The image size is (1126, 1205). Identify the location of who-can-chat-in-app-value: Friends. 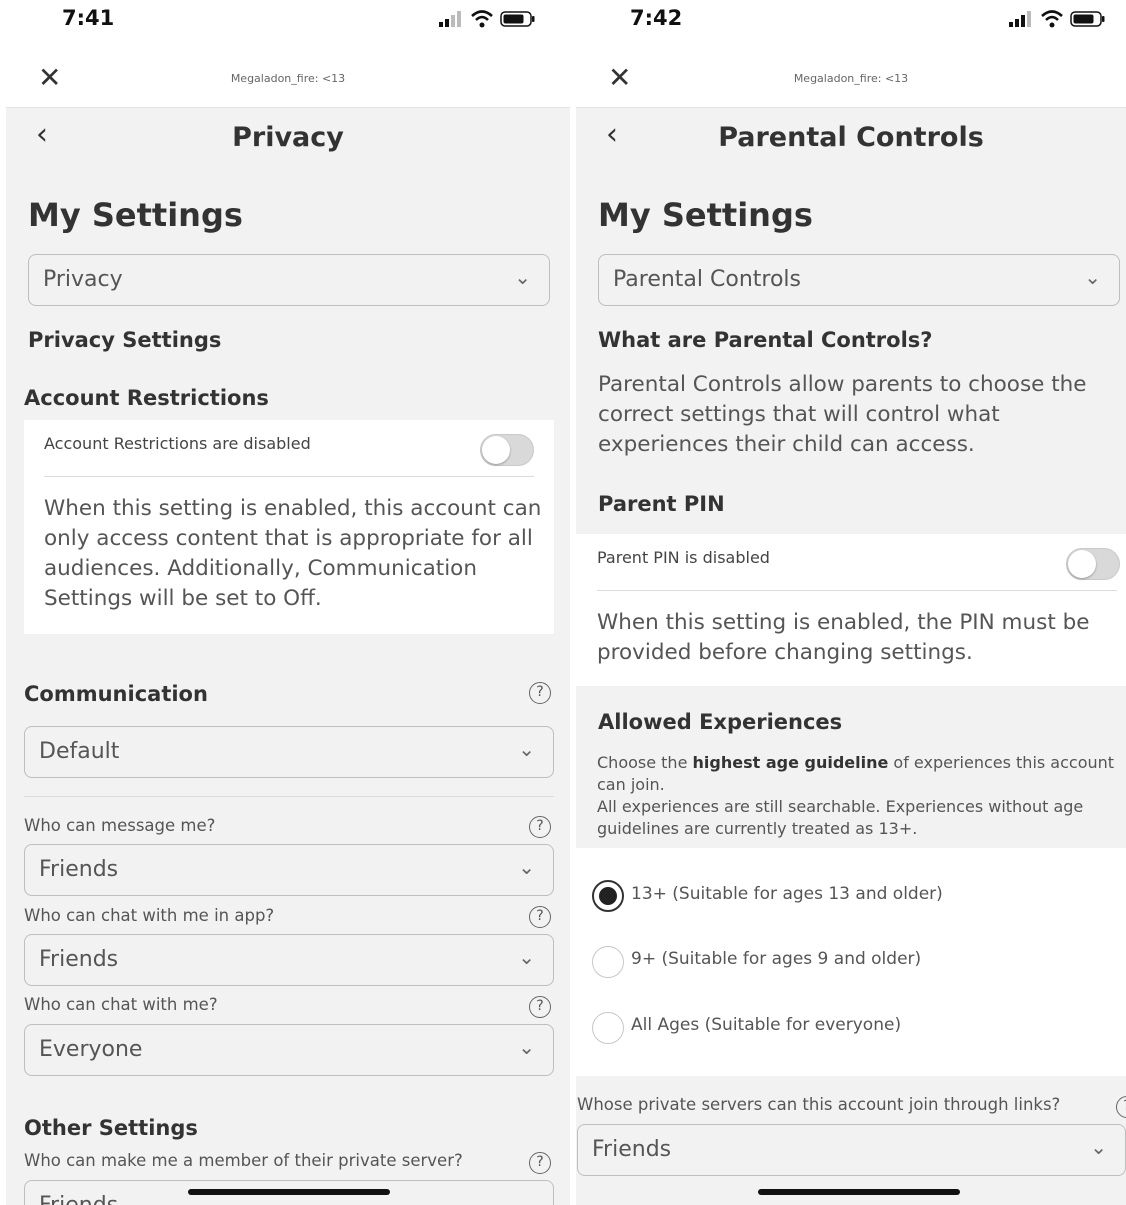
(79, 959).